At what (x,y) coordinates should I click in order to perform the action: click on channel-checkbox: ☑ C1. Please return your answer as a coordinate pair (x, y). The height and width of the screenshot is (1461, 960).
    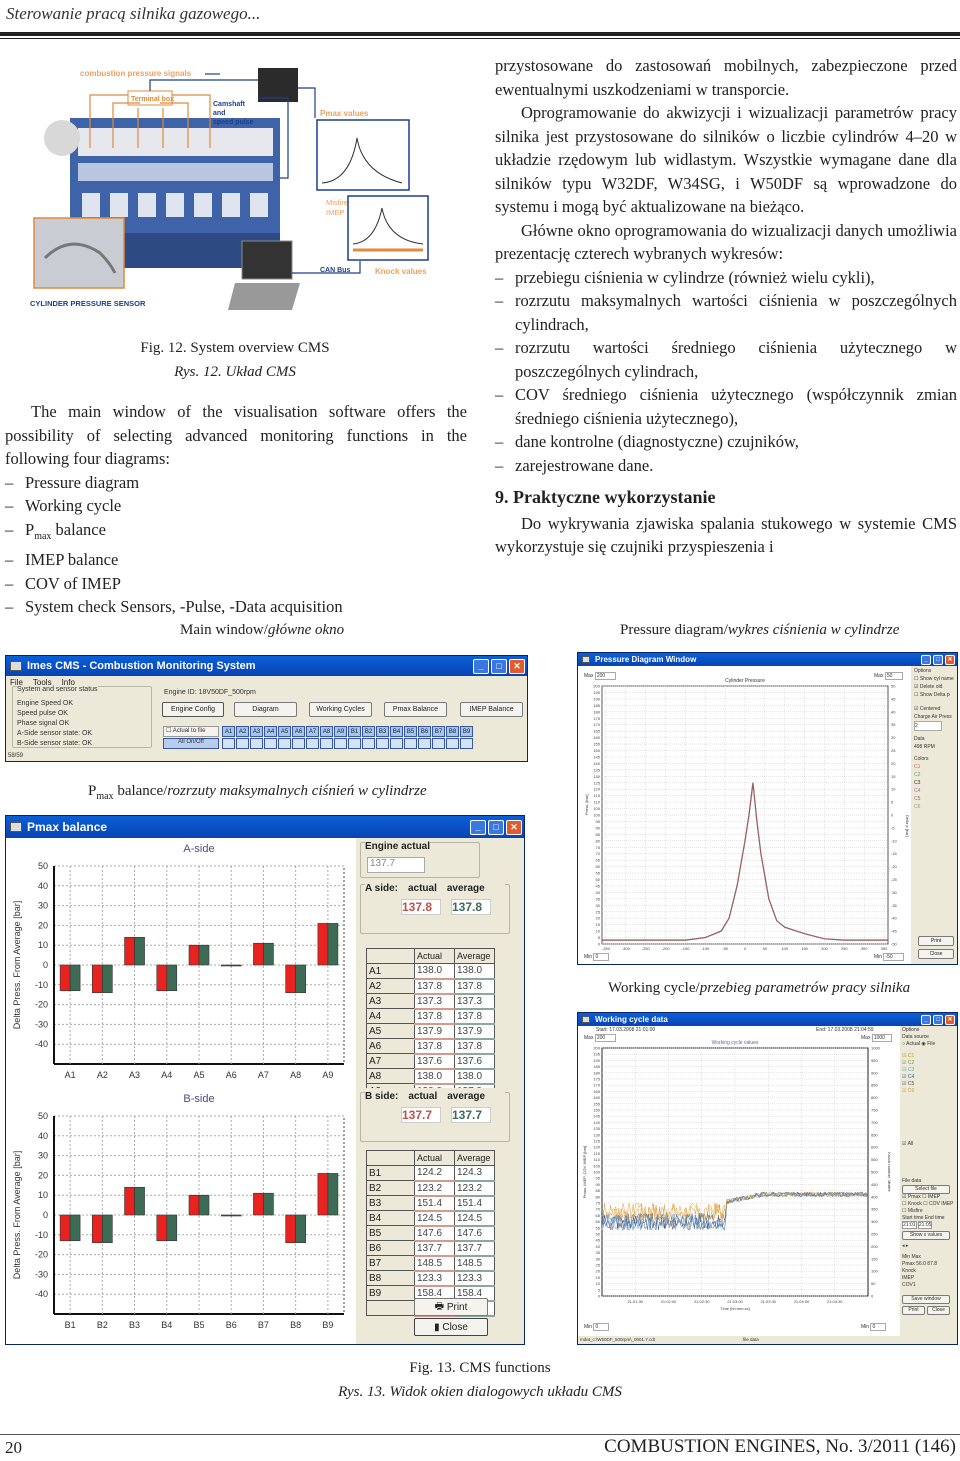
    Looking at the image, I should click on (929, 1056).